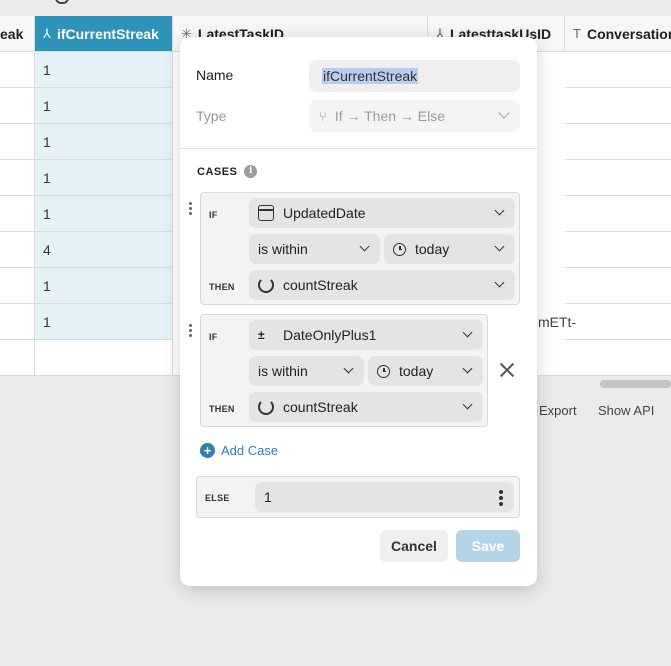 The height and width of the screenshot is (666, 671). Describe the element at coordinates (558, 410) in the screenshot. I see `export-link: Export` at that location.